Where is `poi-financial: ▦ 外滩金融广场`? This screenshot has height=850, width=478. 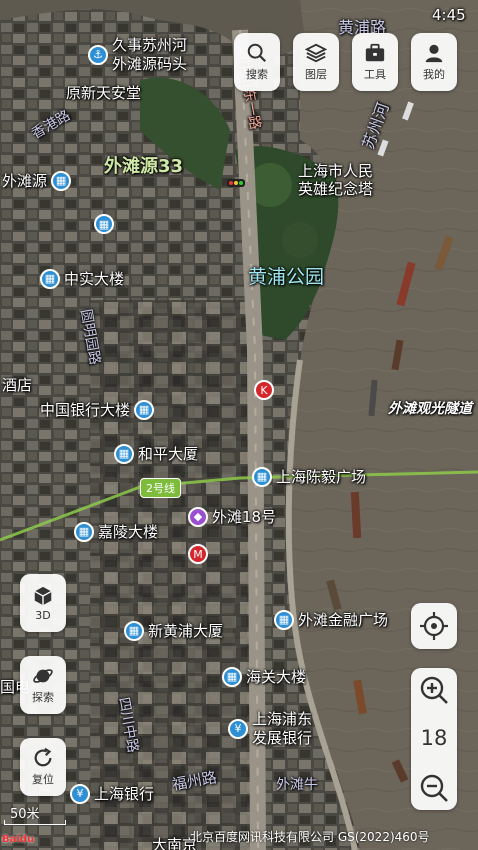
poi-financial: ▦ 外滩金融广场 is located at coordinates (331, 619).